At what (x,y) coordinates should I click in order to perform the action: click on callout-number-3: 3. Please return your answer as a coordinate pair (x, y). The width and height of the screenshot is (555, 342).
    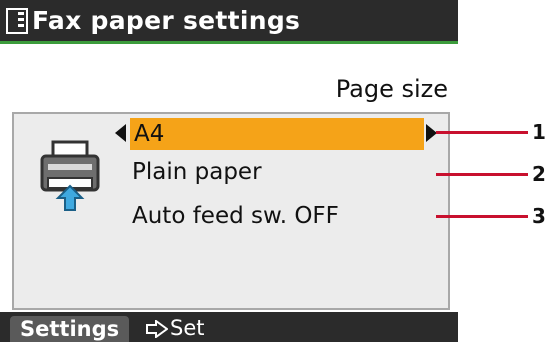
    Looking at the image, I should click on (539, 216).